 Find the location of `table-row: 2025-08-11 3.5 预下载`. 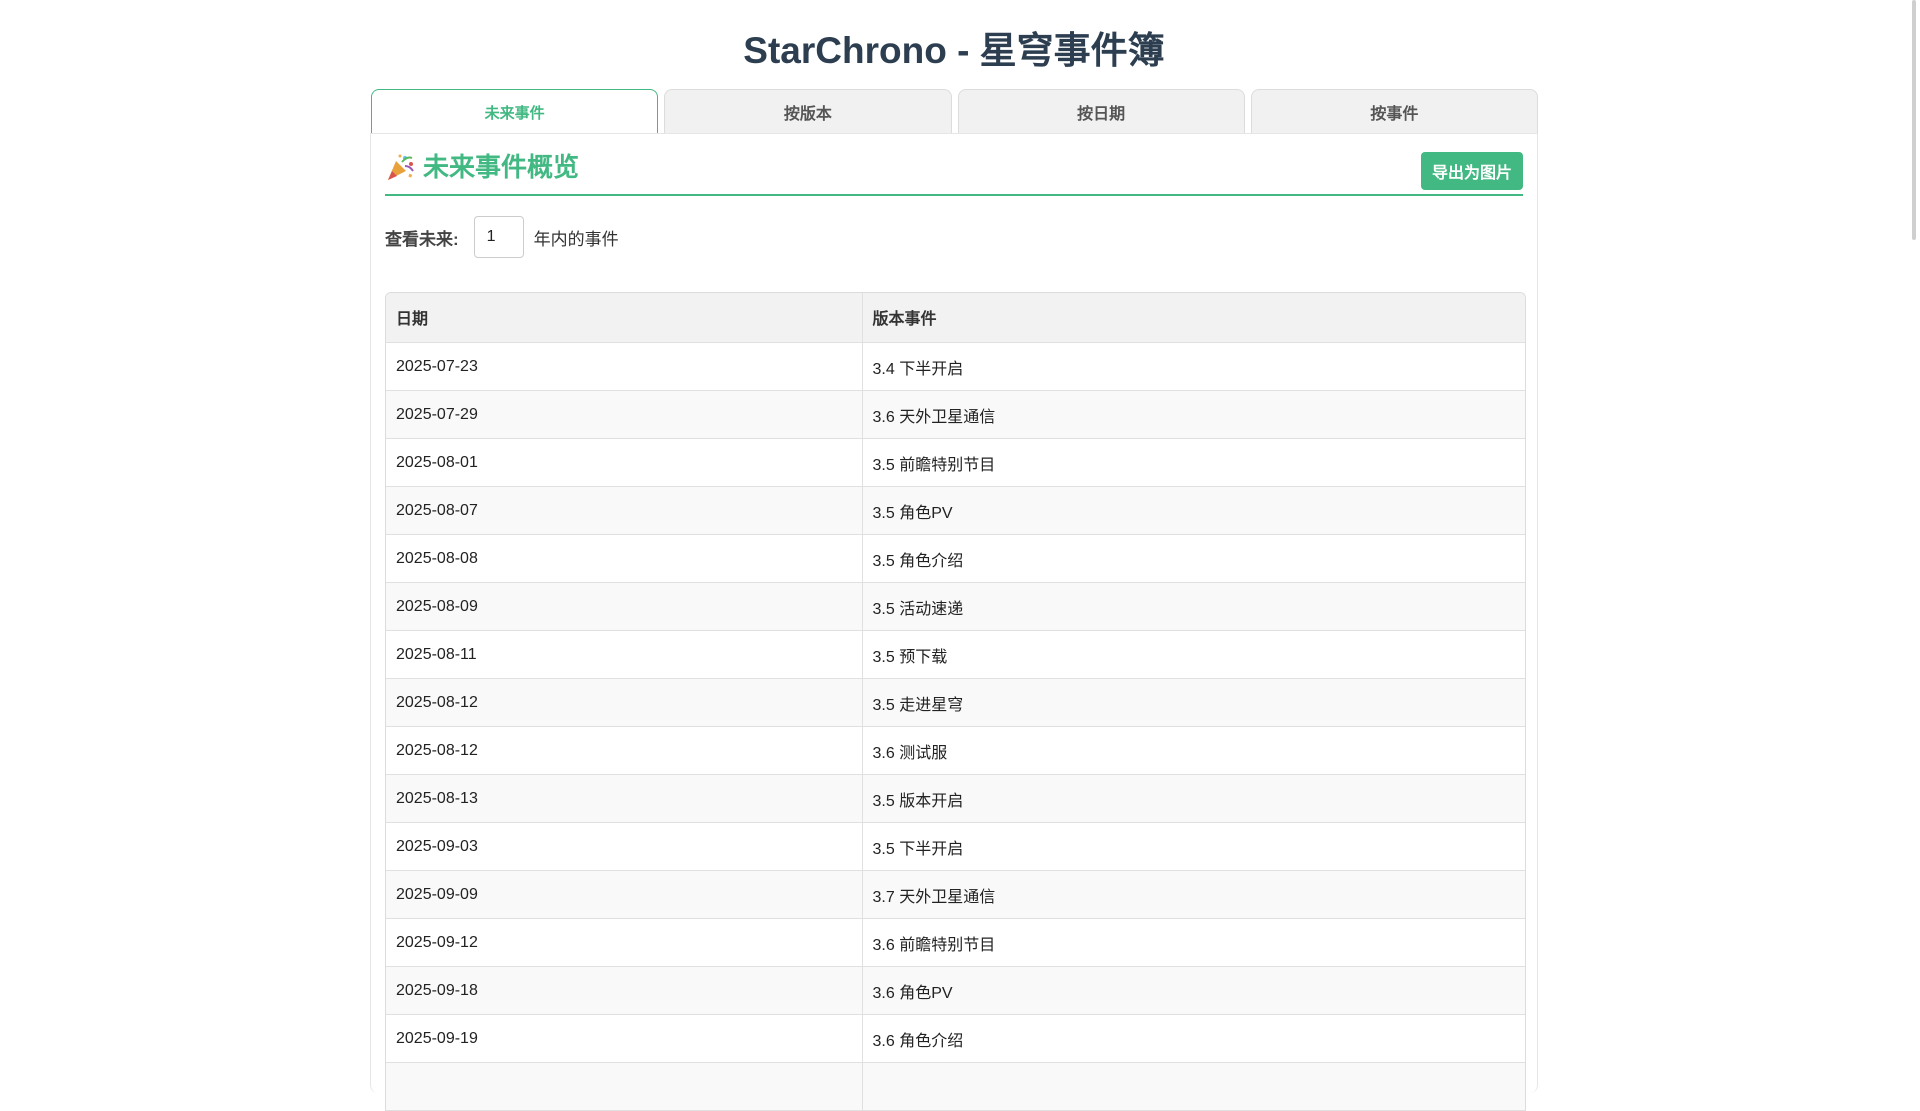

table-row: 2025-08-11 3.5 预下载 is located at coordinates (955, 654).